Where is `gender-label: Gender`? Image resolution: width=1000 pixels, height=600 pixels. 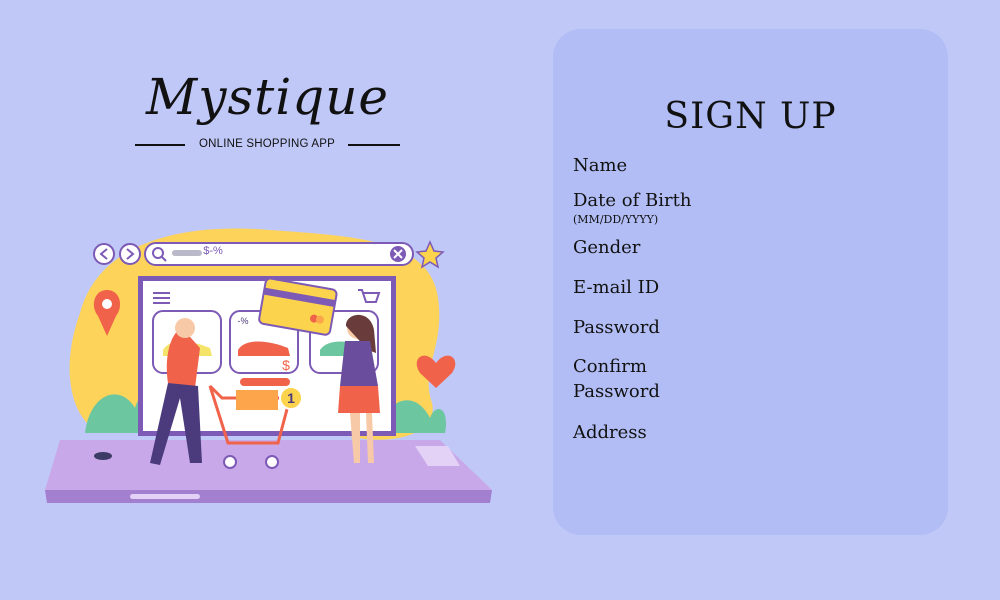 gender-label: Gender is located at coordinates (607, 247).